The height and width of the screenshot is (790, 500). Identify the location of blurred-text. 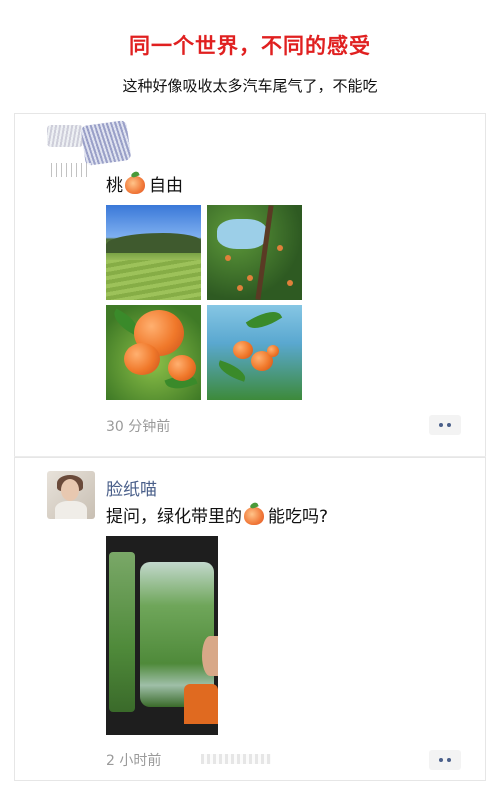
(236, 759).